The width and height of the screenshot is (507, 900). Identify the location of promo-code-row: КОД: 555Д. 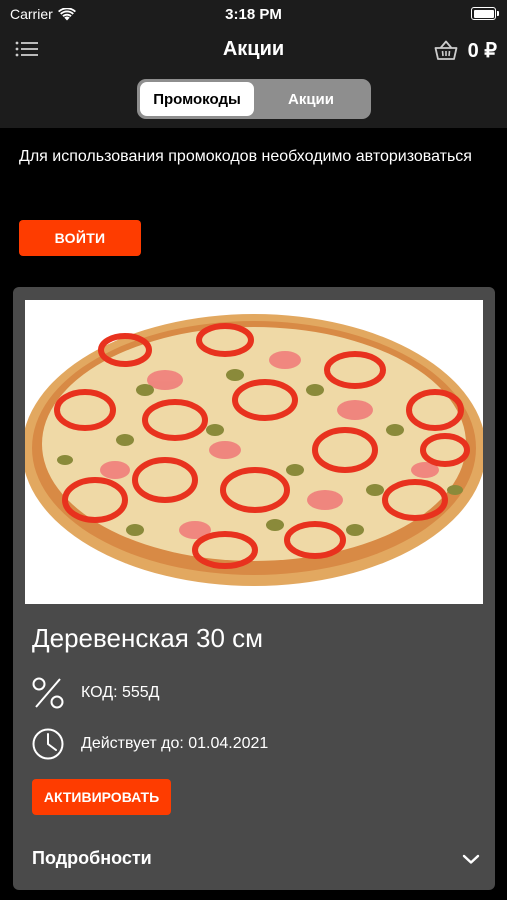
(95, 693).